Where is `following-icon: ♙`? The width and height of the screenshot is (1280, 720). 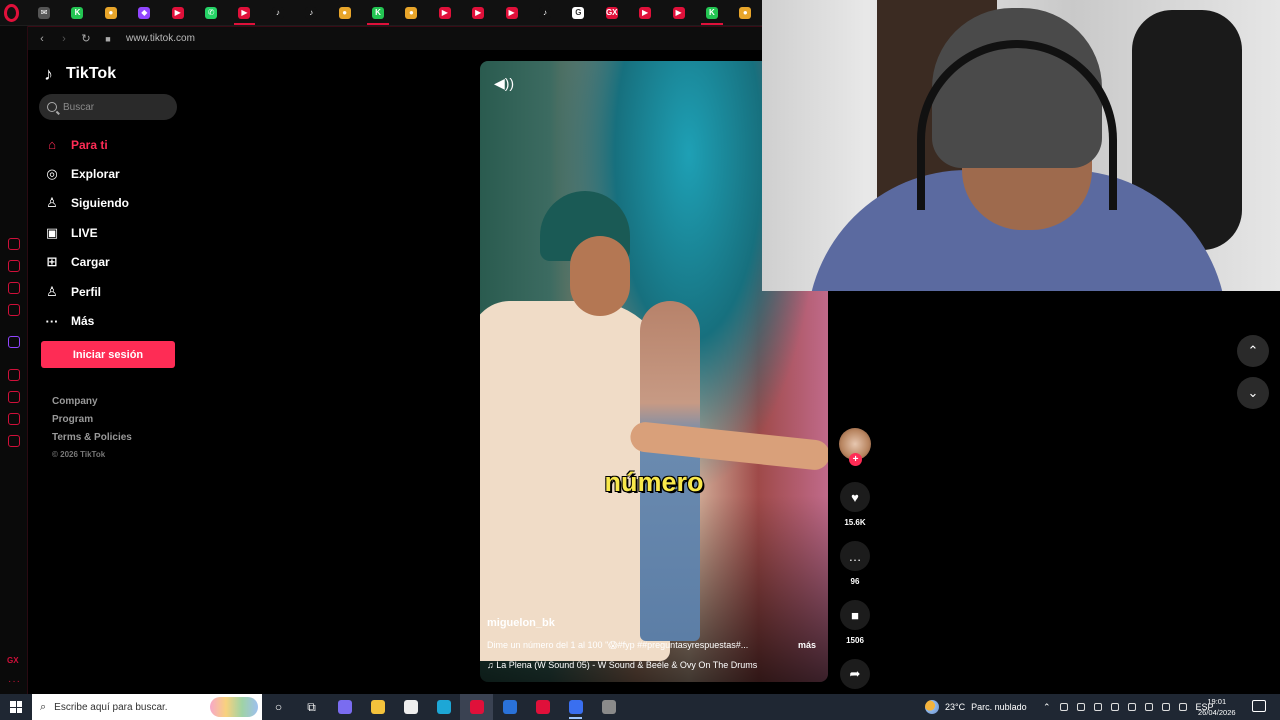
following-icon: ♙ is located at coordinates (52, 203).